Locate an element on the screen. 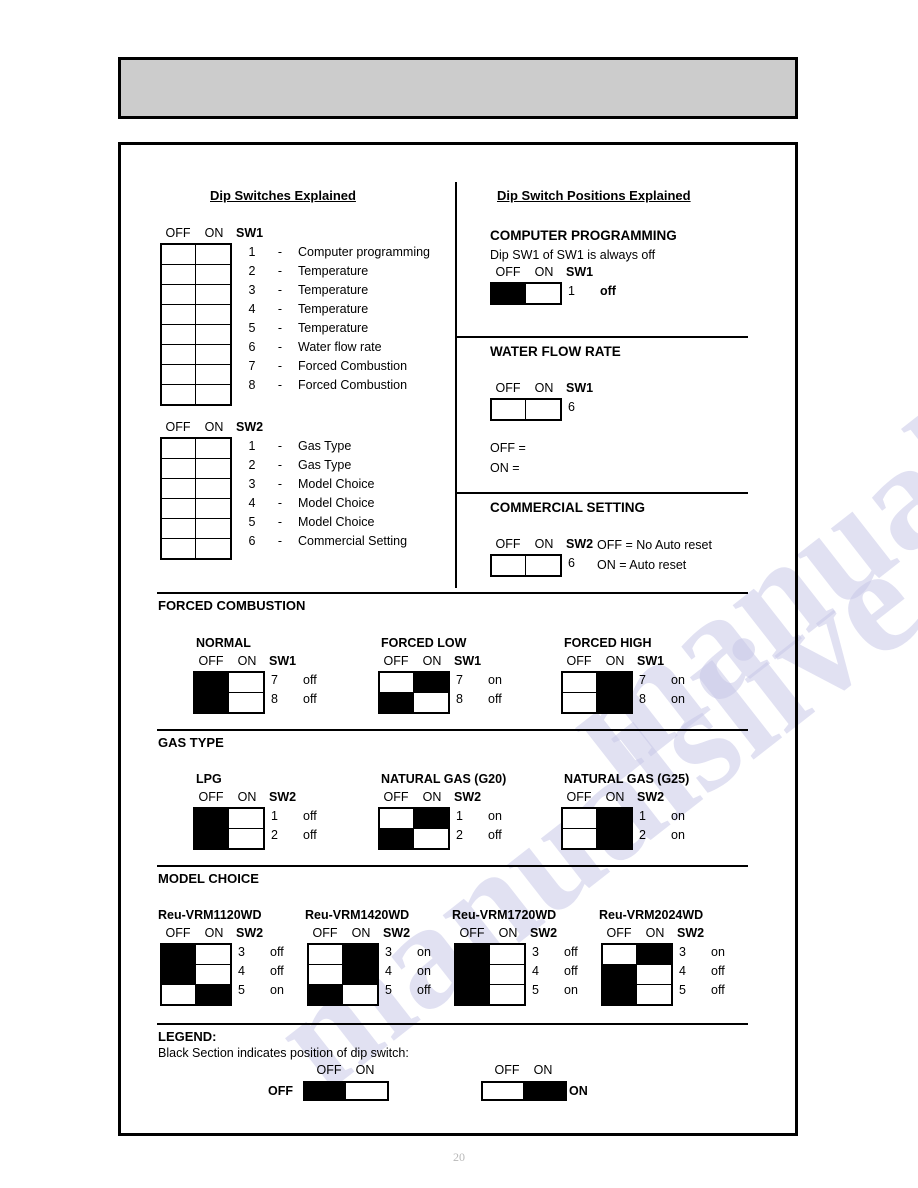 This screenshot has height=1188, width=918. commercial-setting-grid is located at coordinates (526, 565).